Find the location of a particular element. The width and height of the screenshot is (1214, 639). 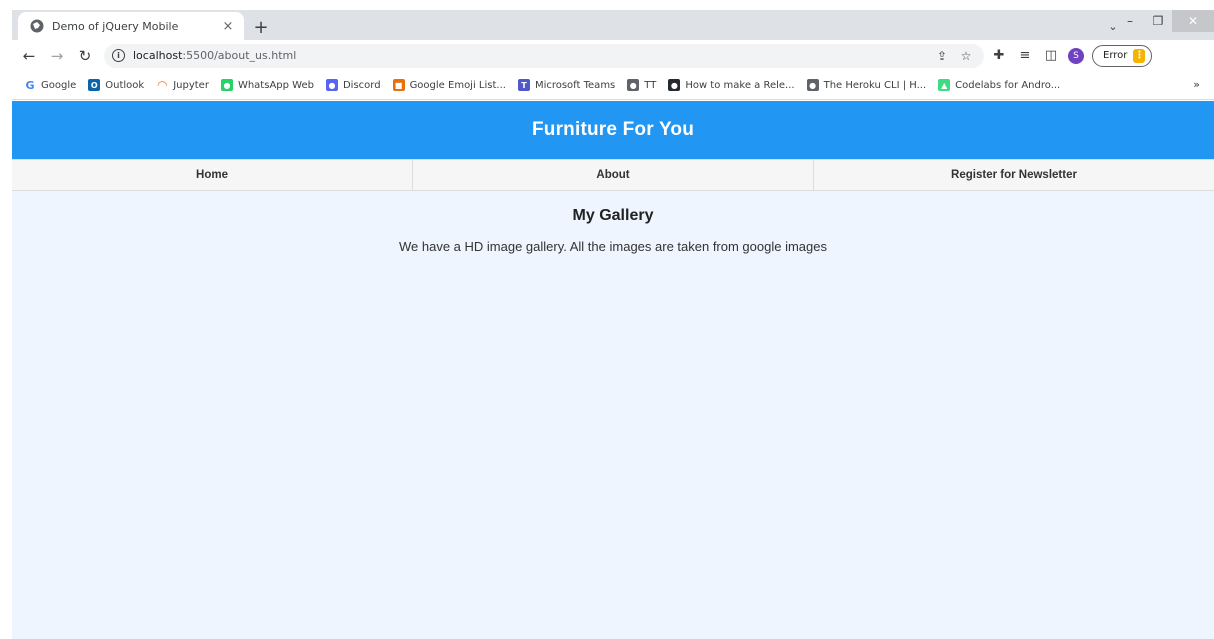

nav-home: Home is located at coordinates (212, 175).